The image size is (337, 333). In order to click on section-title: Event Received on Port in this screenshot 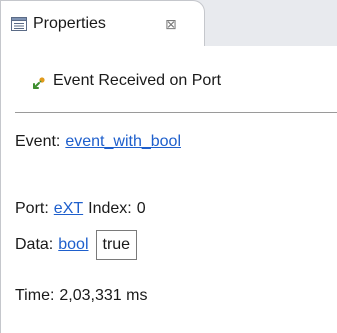, I will do `click(137, 80)`.